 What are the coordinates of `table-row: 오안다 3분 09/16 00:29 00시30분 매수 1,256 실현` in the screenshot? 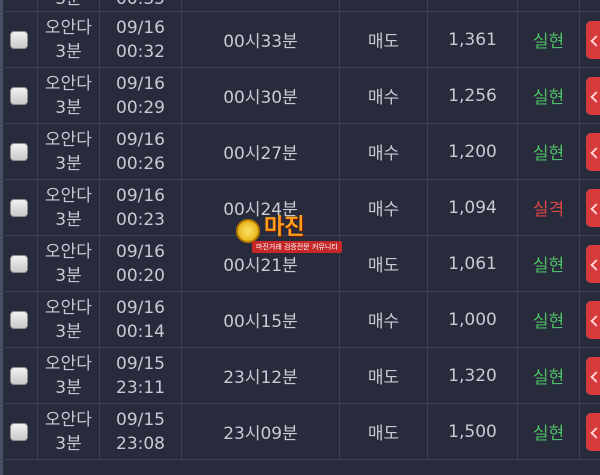 It's located at (300, 96).